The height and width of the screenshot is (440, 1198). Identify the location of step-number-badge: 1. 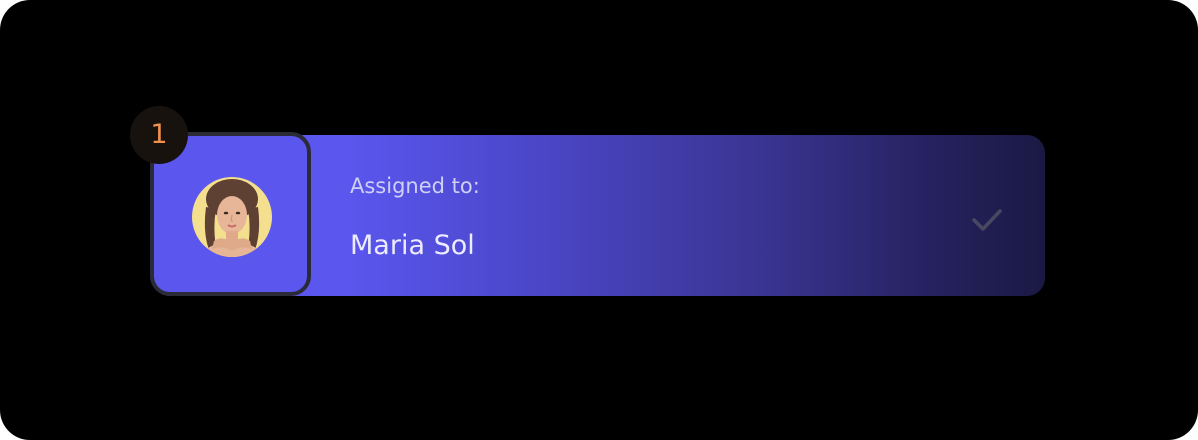
(159, 135).